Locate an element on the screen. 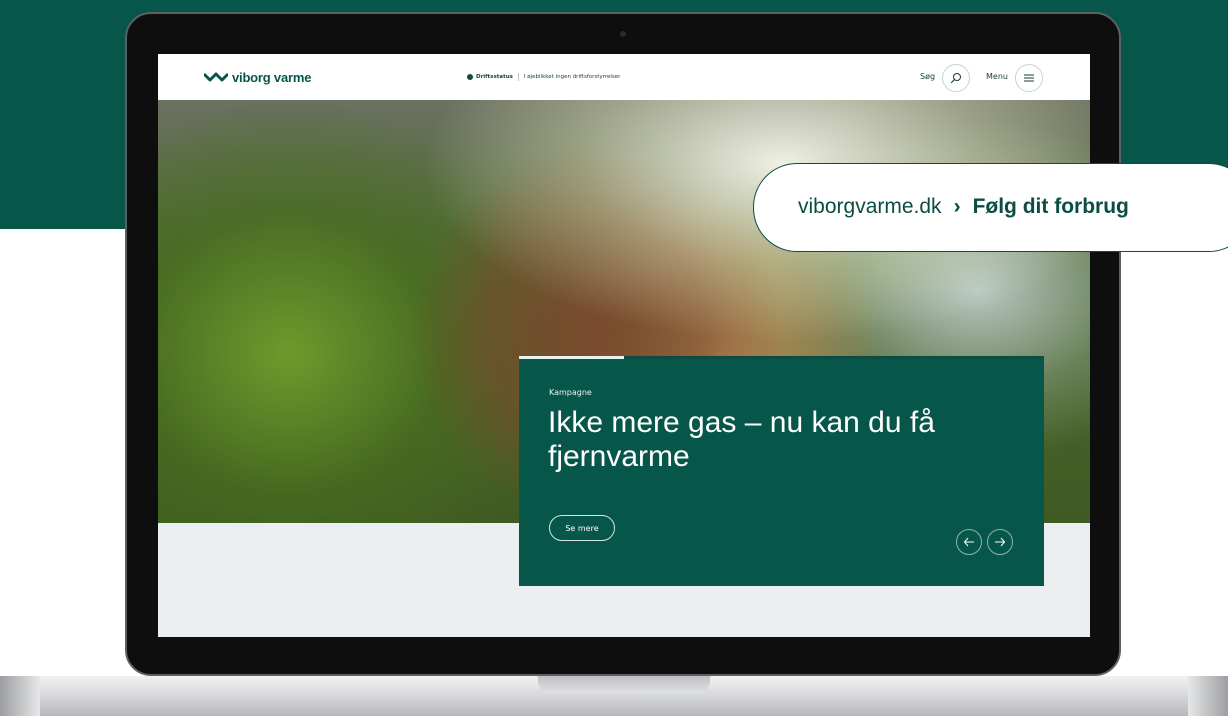 The width and height of the screenshot is (1228, 716). search-label: Søg is located at coordinates (927, 76).